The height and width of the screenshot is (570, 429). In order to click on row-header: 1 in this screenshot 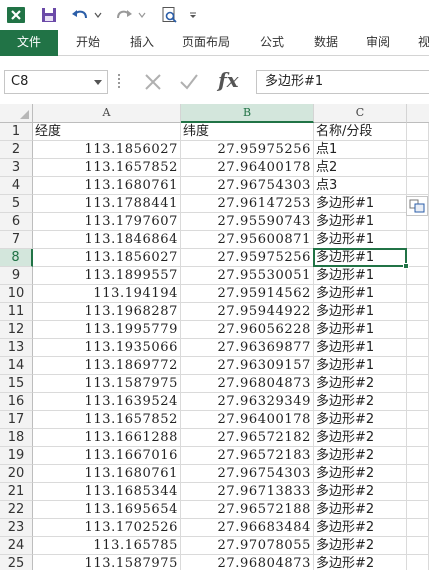, I will do `click(16, 132)`.